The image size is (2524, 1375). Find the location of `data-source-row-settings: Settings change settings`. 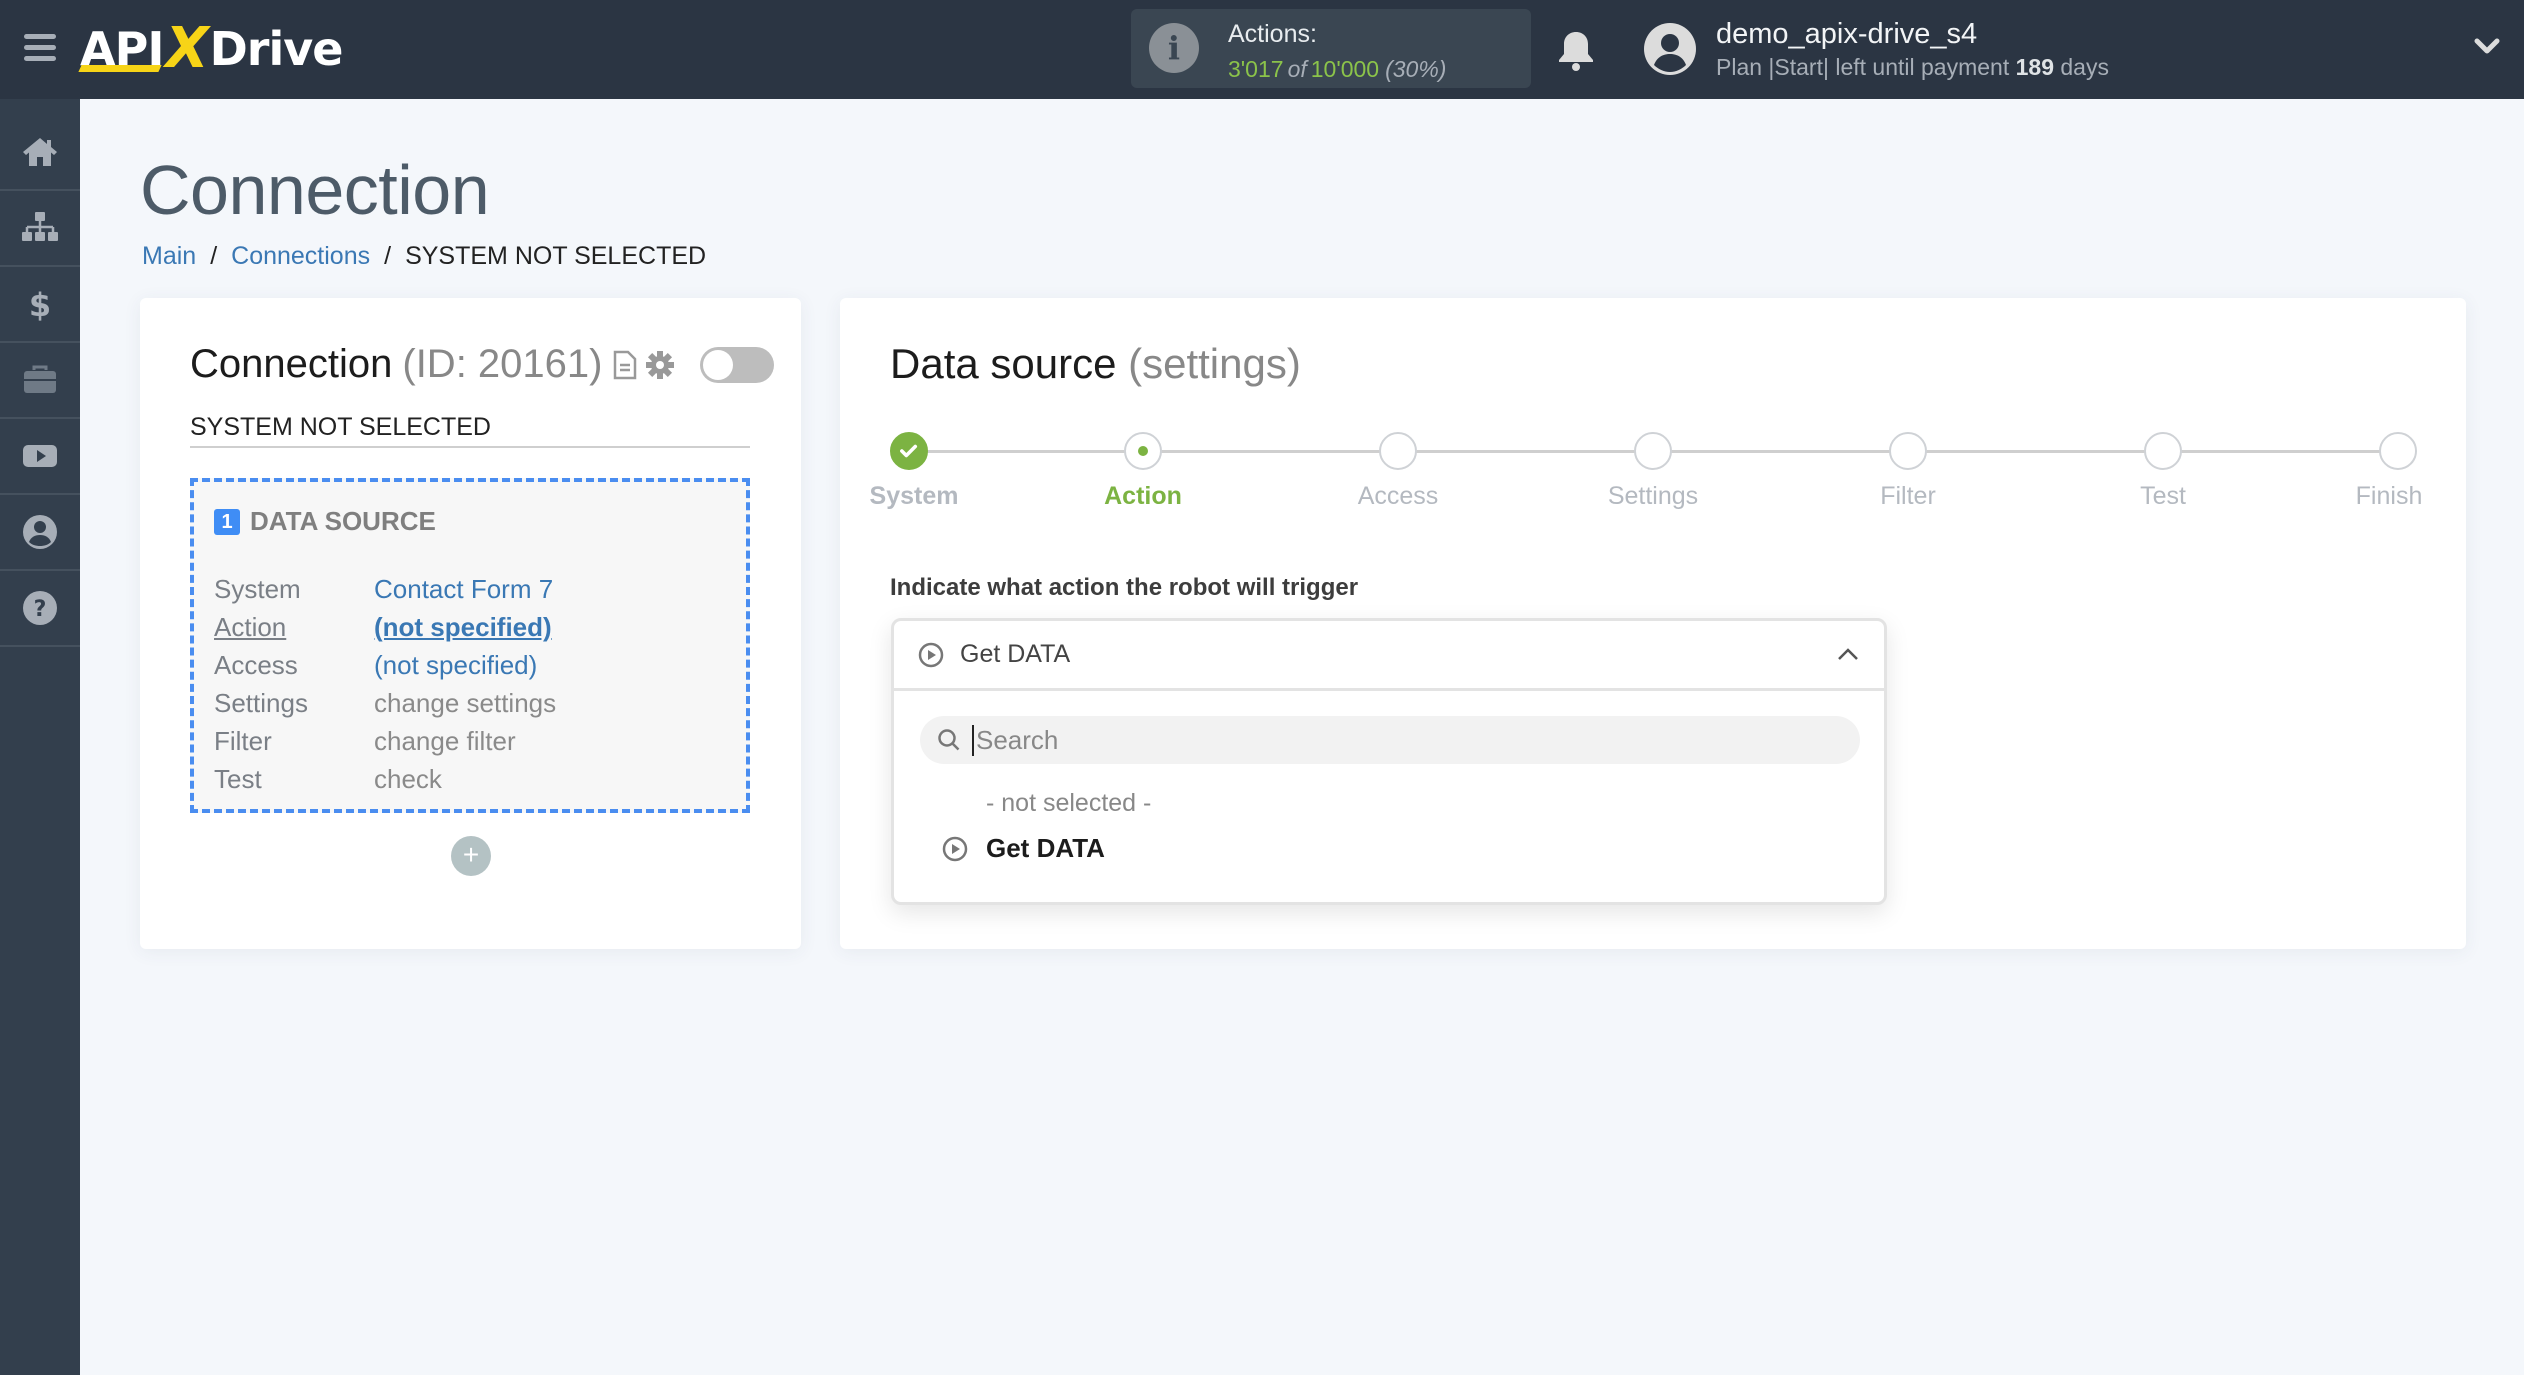

data-source-row-settings: Settings change settings is located at coordinates (385, 703).